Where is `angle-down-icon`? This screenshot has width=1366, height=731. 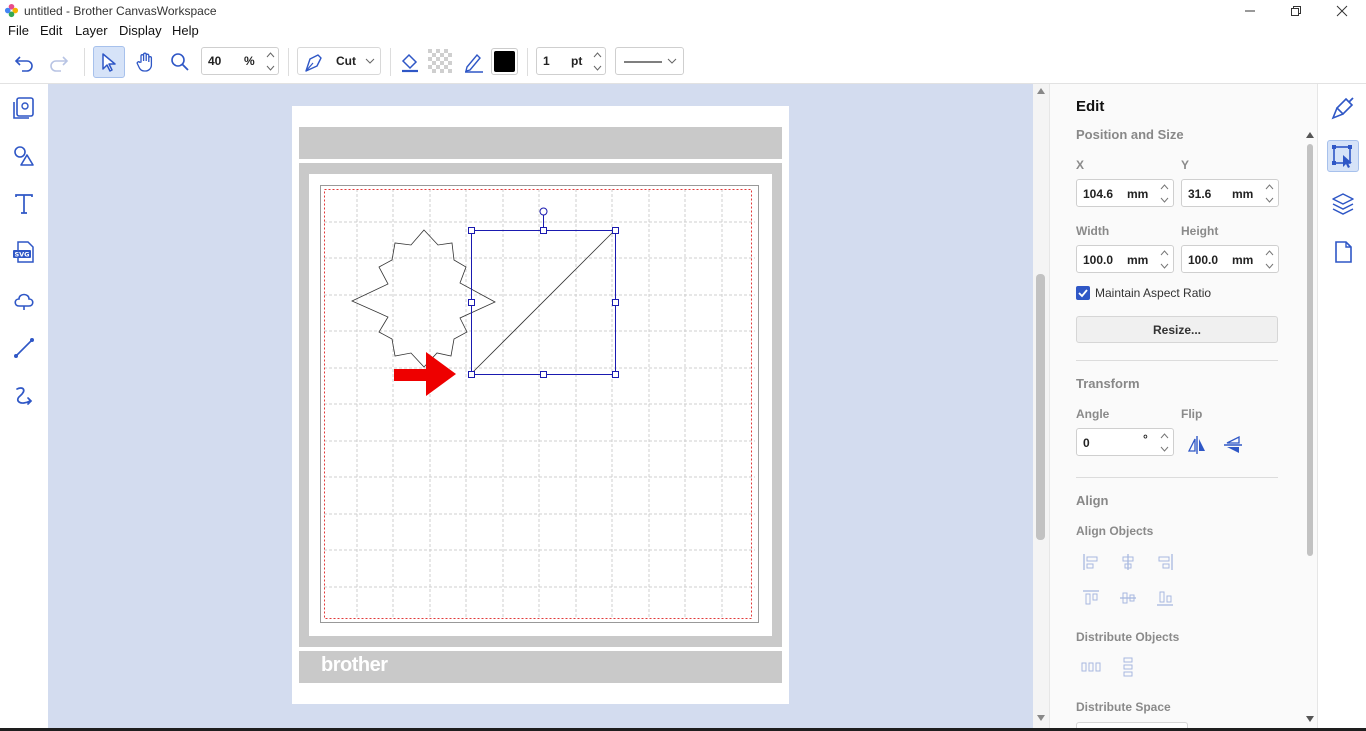 angle-down-icon is located at coordinates (1164, 448).